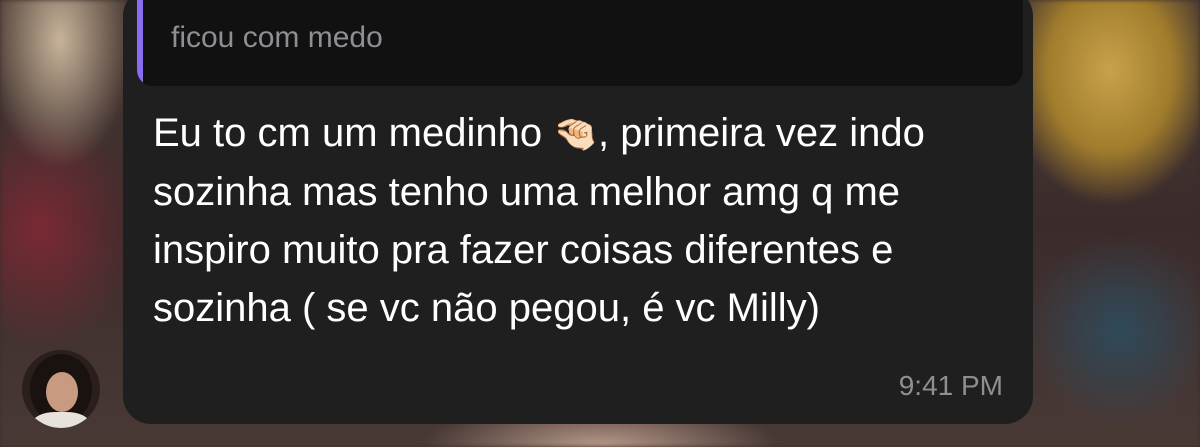 This screenshot has height=447, width=1200. I want to click on sender-avatar, so click(61, 389).